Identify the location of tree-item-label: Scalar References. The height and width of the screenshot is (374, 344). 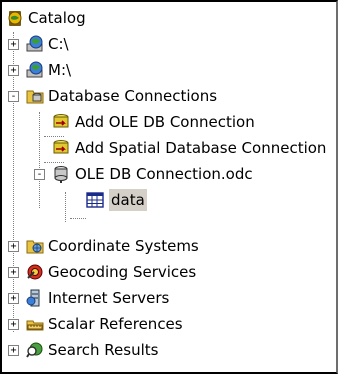
(115, 324).